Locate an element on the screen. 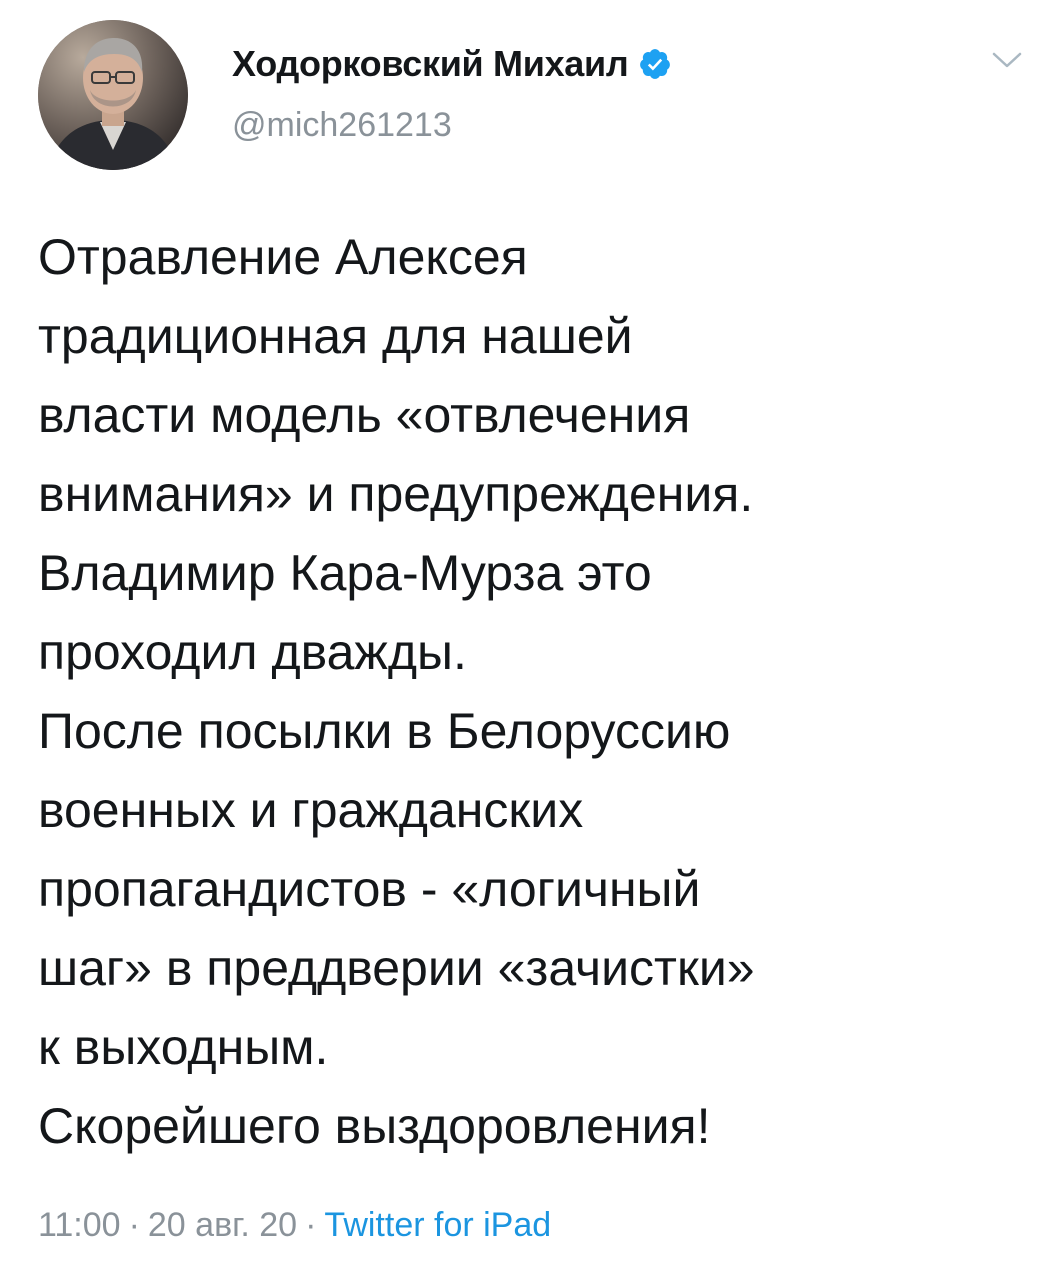  verified-badge-icon is located at coordinates (655, 64).